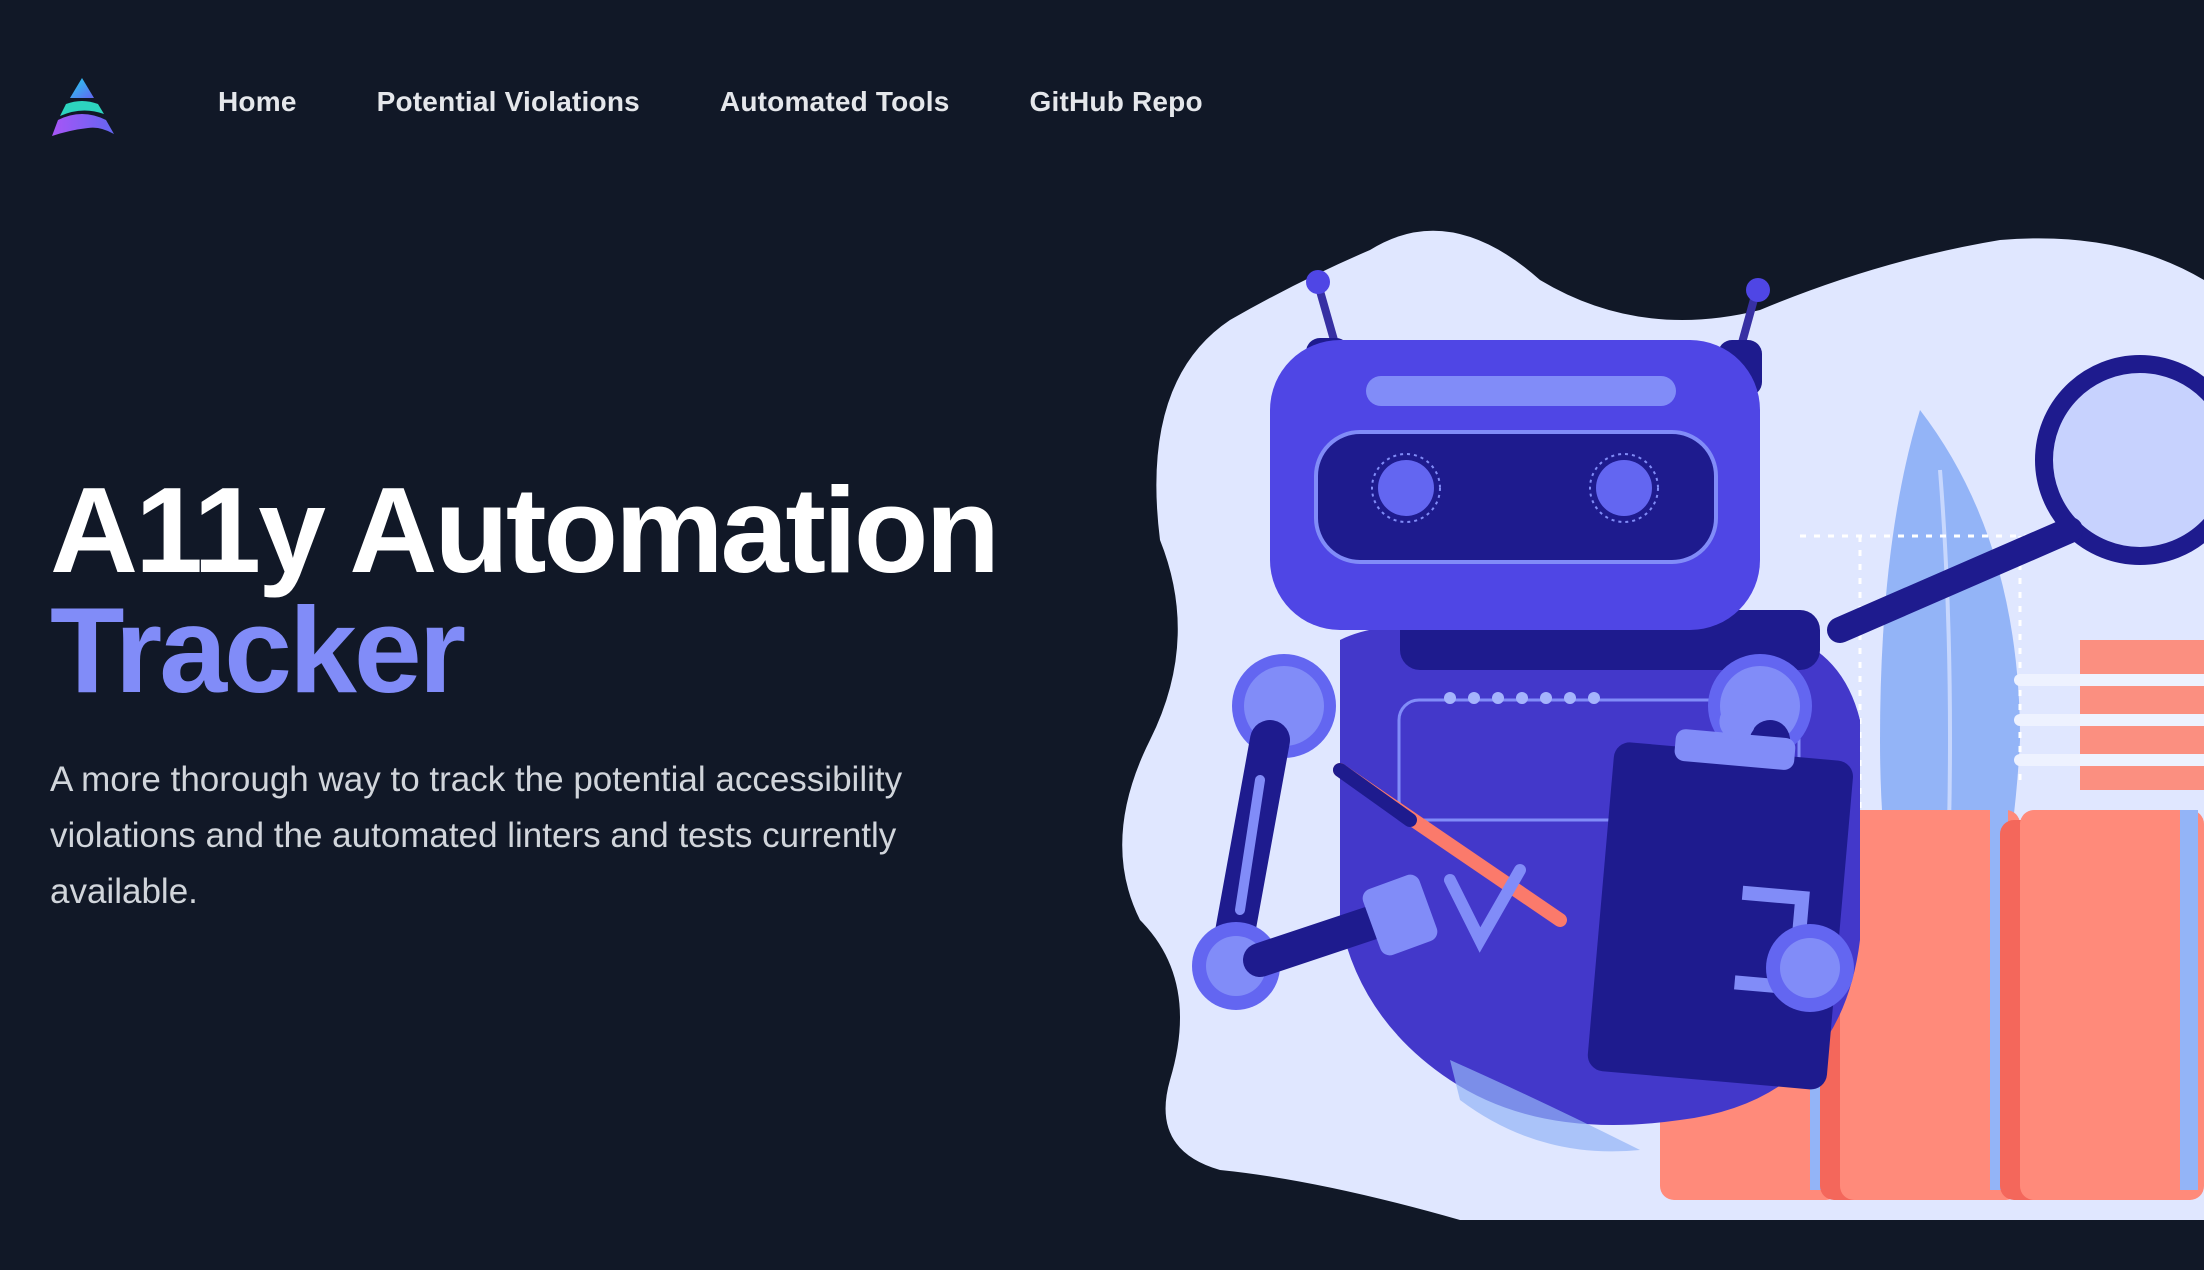  I want to click on nav-potential-violations: Potential Violations, so click(508, 102).